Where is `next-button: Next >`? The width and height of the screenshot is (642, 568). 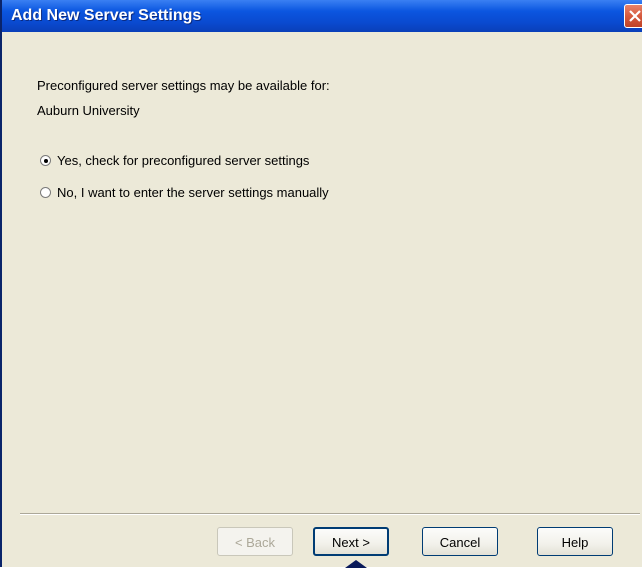 next-button: Next > is located at coordinates (351, 541).